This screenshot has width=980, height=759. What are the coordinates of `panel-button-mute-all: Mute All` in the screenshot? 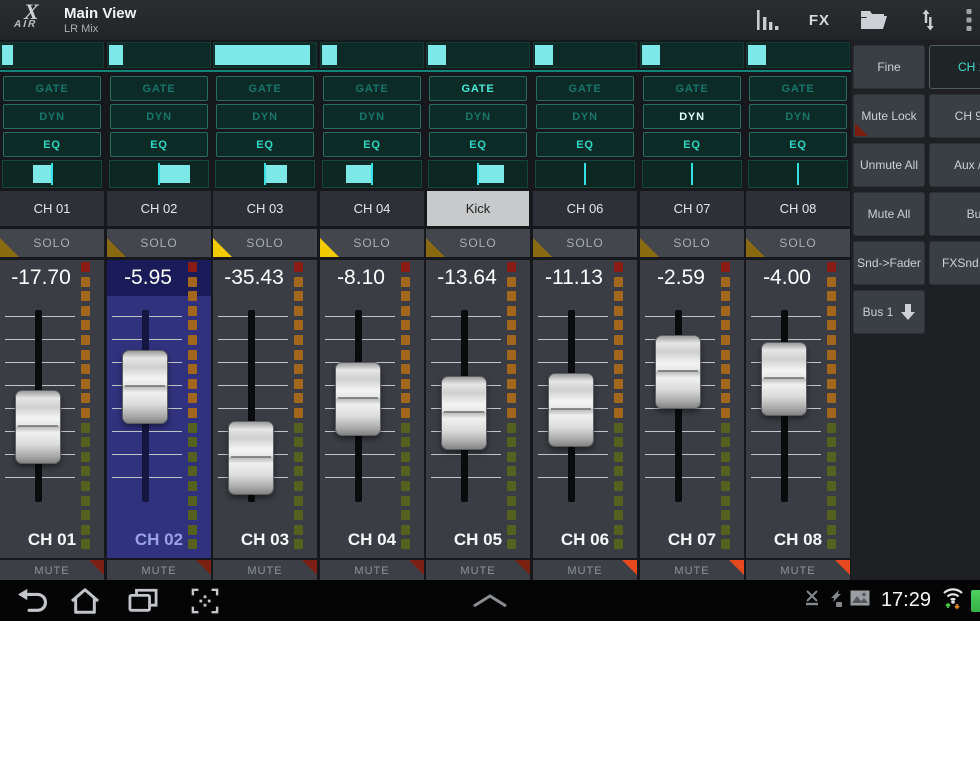 It's located at (889, 214).